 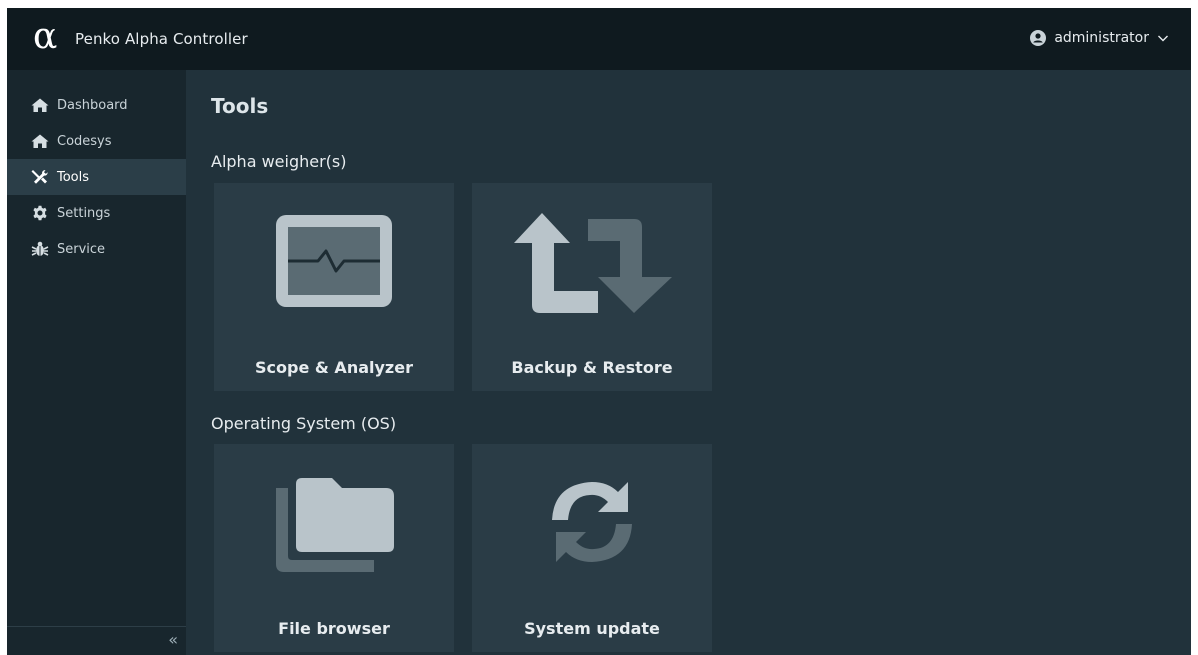 I want to click on tile-label: Scope & Analyzer, so click(x=334, y=367).